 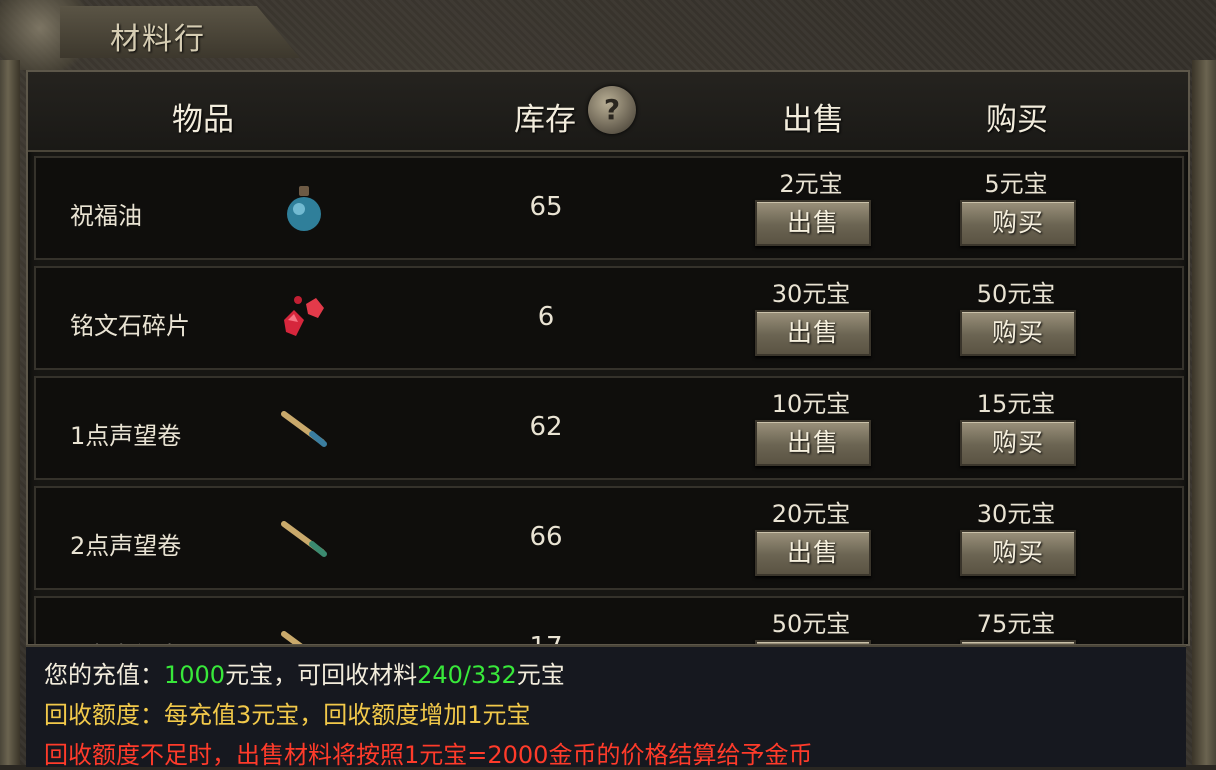 What do you see at coordinates (195, 675) in the screenshot?
I see `recharge-amount: 1000` at bounding box center [195, 675].